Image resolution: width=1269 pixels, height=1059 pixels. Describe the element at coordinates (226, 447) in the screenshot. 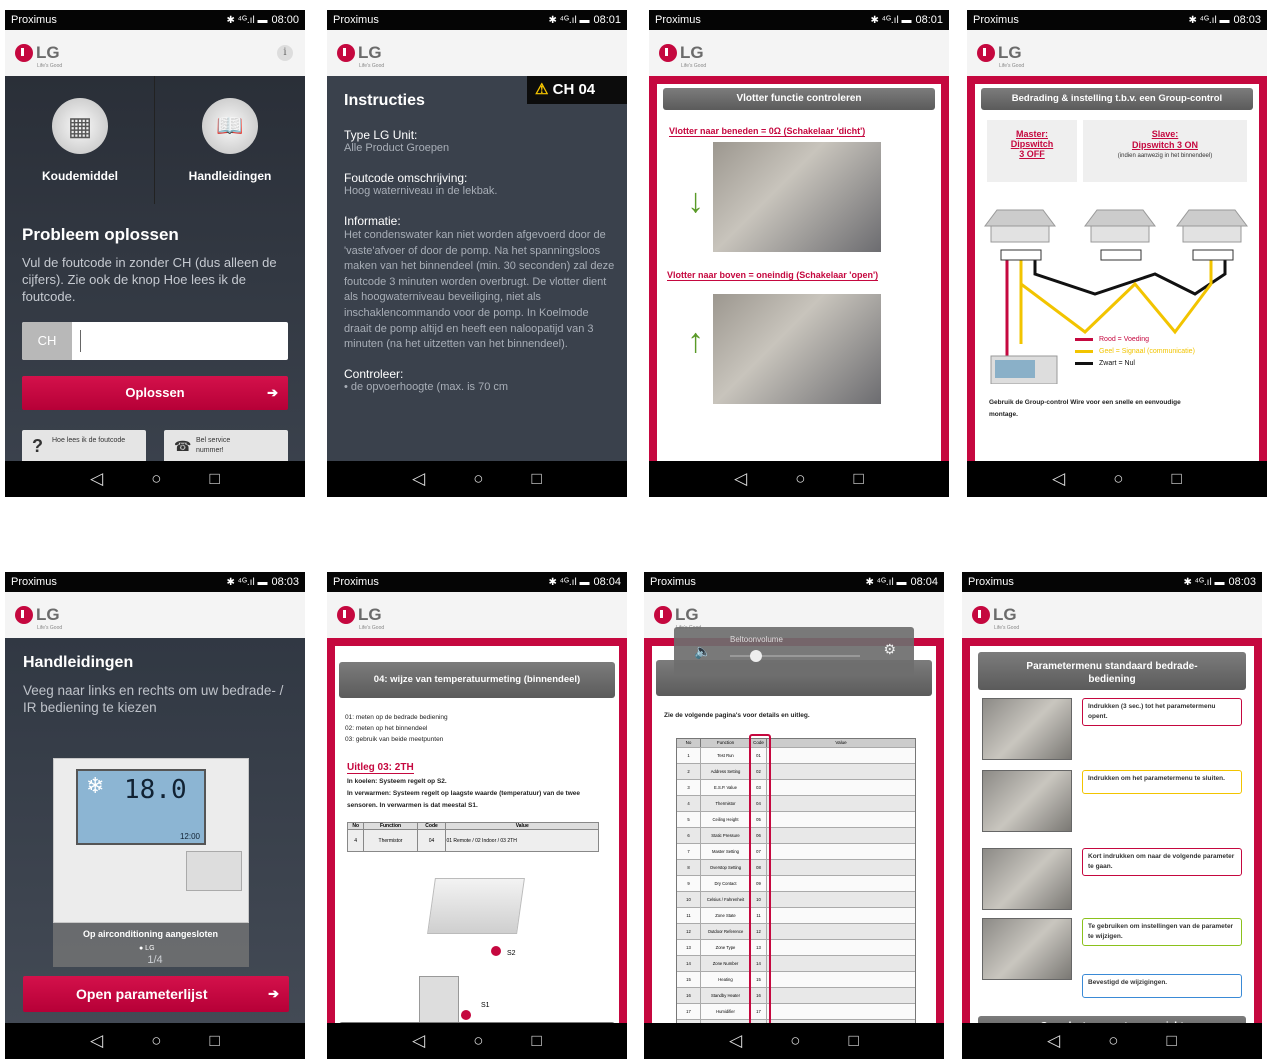

I see `help-button-call: ☎ Bel service nummer!` at that location.